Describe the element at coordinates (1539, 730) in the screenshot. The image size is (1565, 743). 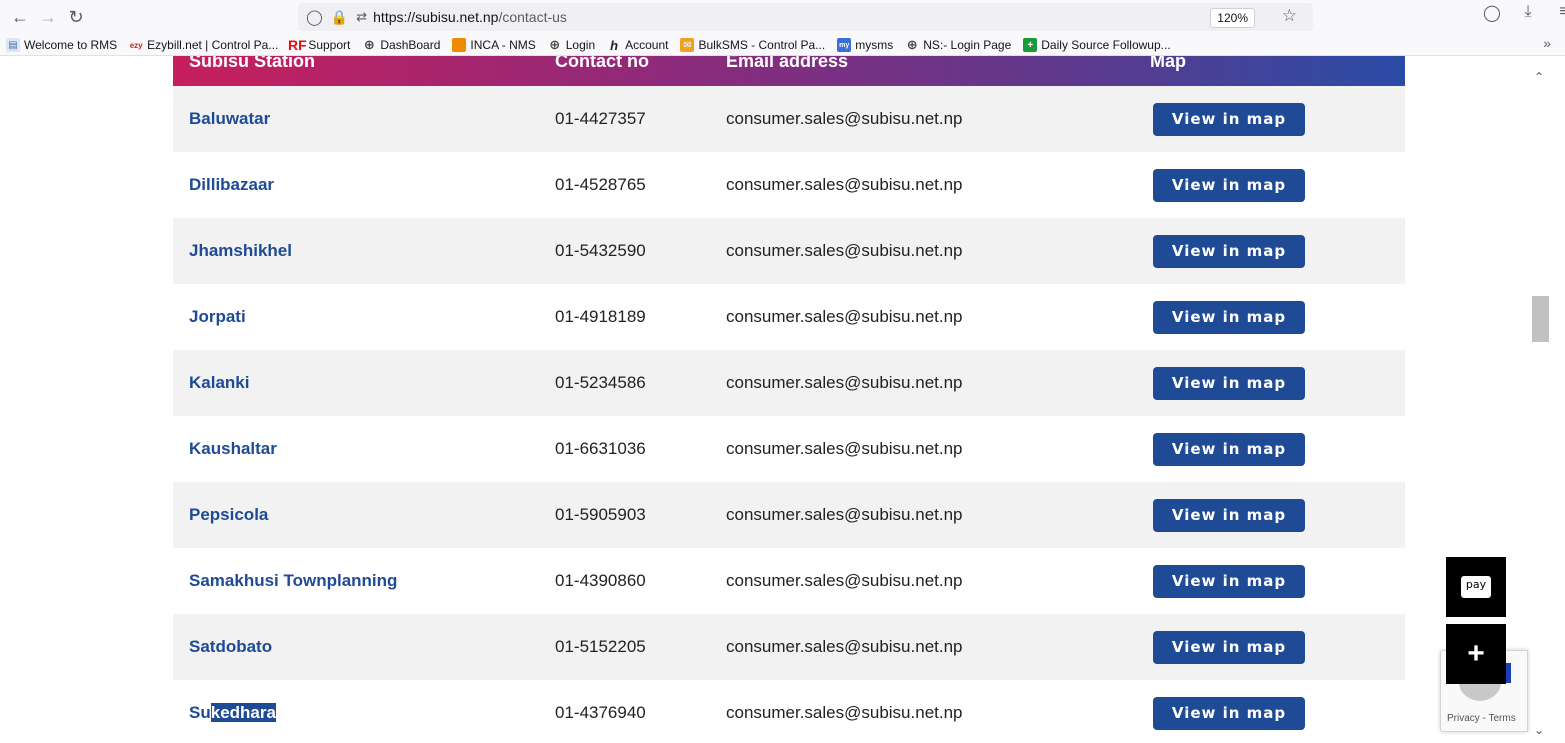
I see `scroll-down-arrow-icon: ⌄` at that location.